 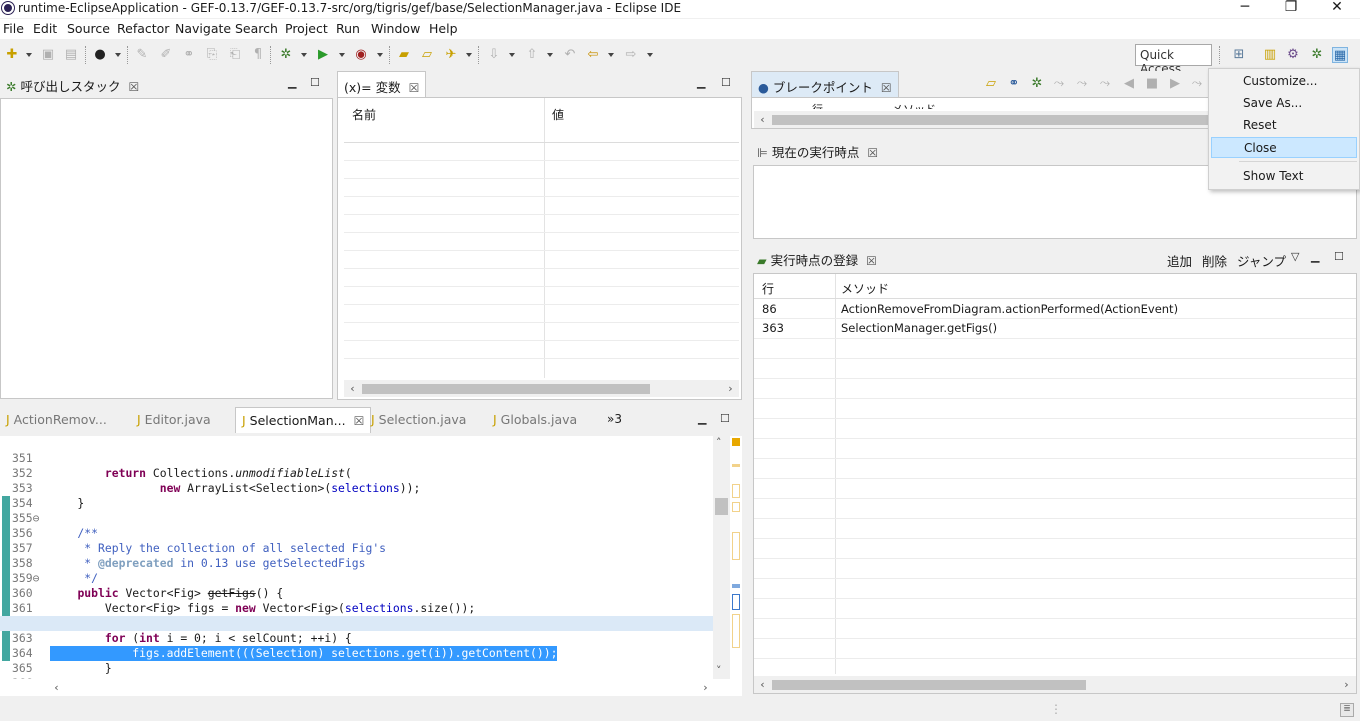 I want to click on menu-navigate: Navigate, so click(x=203, y=28).